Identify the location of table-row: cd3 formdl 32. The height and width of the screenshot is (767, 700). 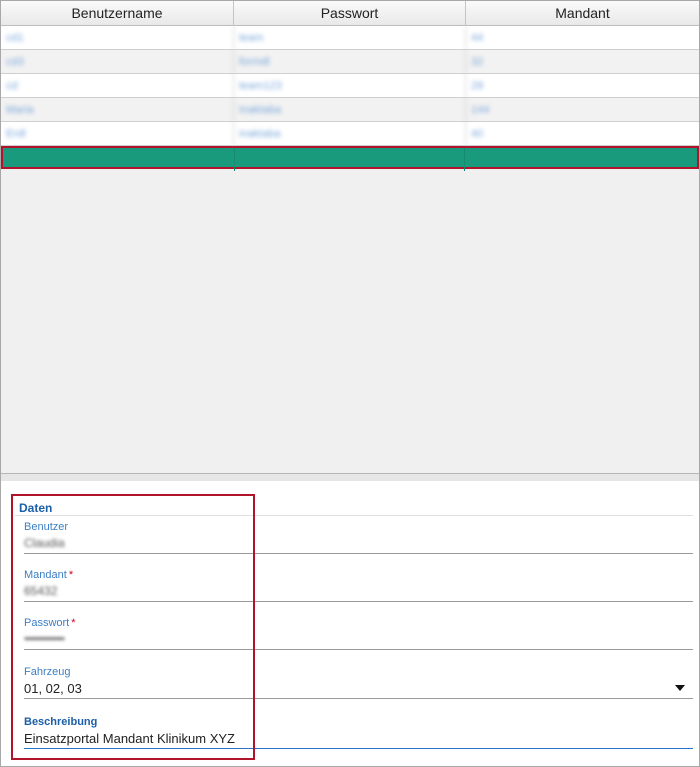
(350, 62).